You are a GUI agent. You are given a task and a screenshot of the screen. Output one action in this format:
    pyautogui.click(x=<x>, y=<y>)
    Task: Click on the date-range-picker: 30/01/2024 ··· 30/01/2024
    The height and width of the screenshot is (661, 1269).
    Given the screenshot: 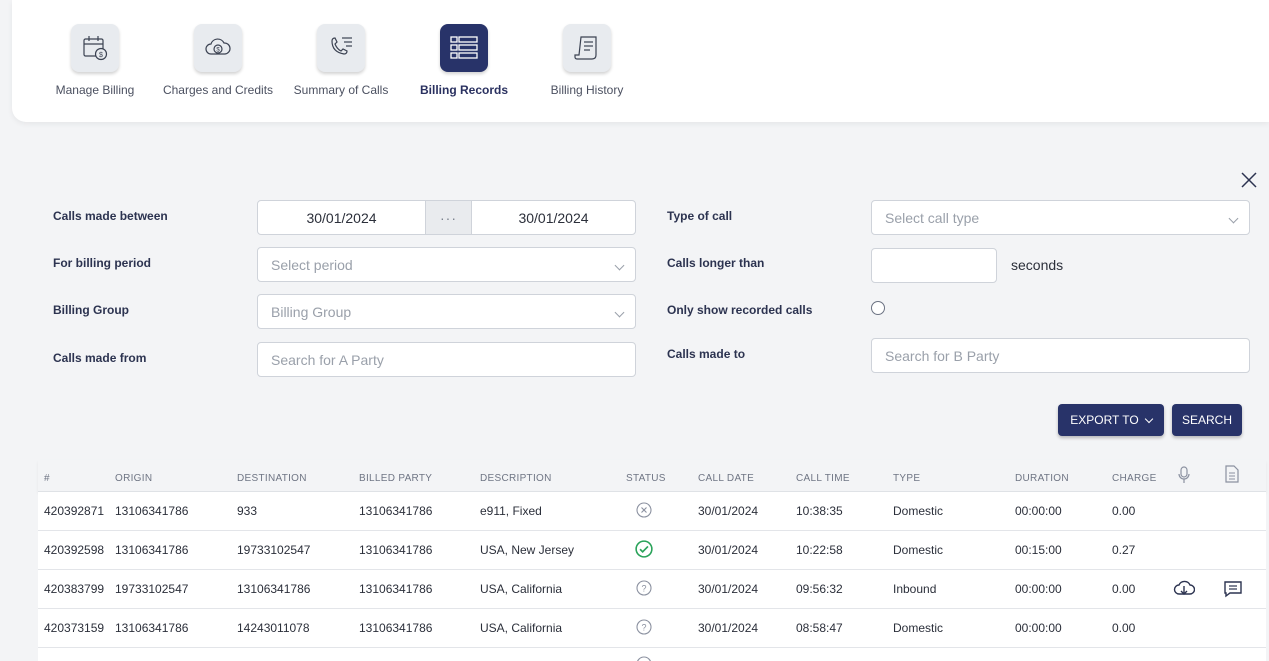 What is the action you would take?
    pyautogui.click(x=446, y=217)
    